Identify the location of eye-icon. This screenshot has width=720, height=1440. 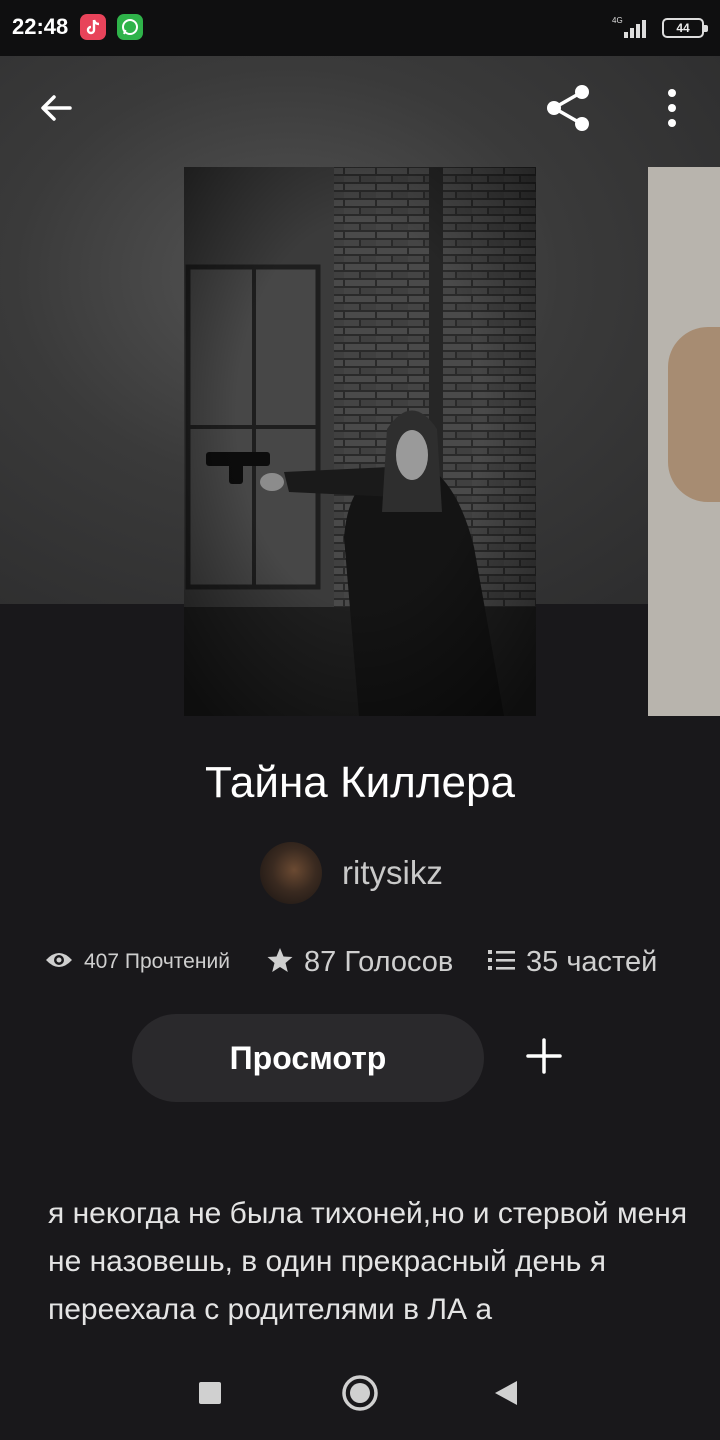
(64, 962).